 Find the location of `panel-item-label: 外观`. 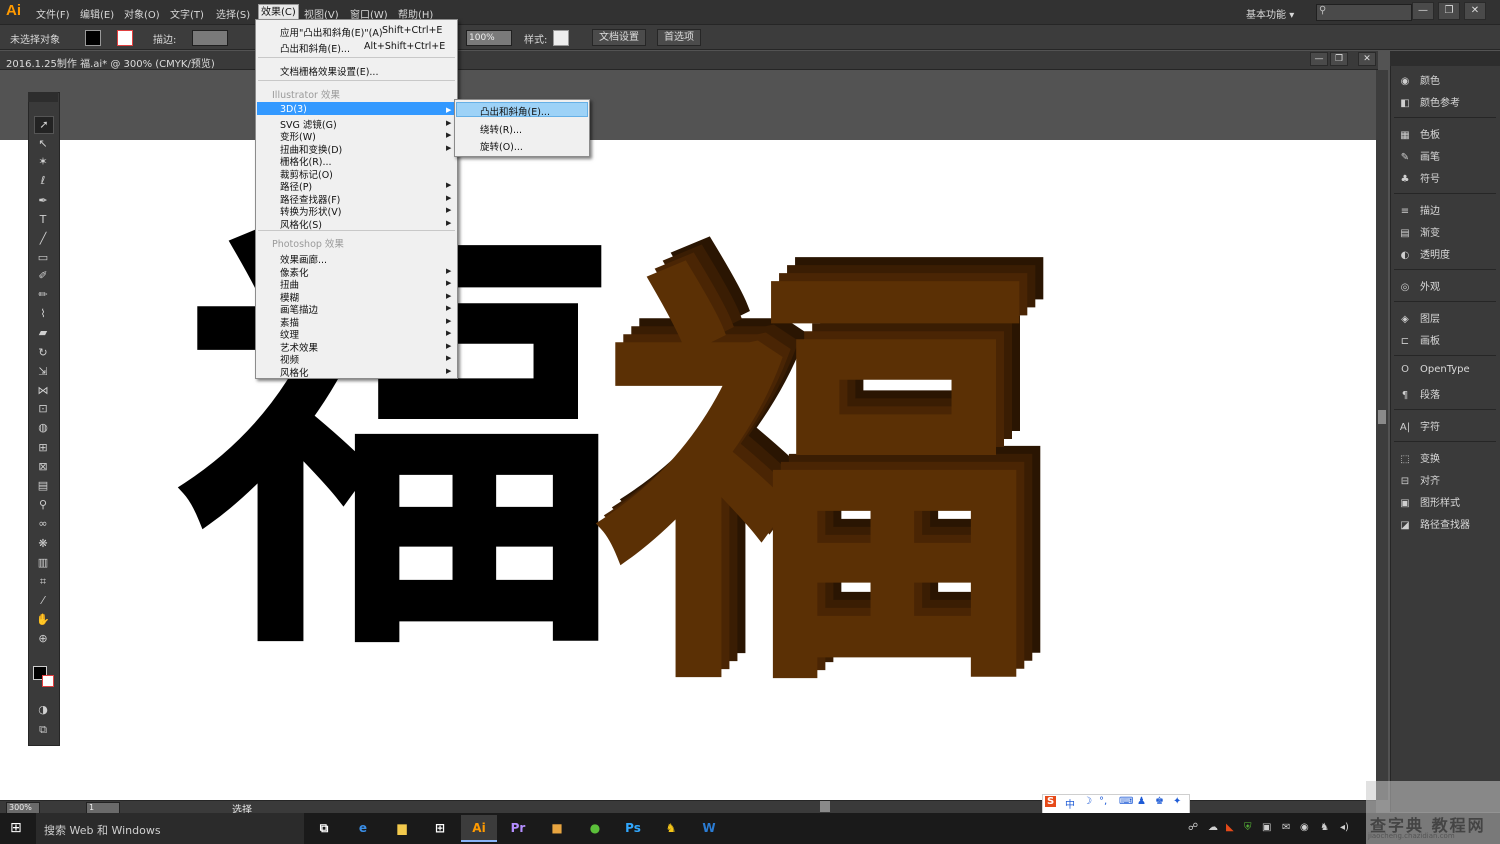

panel-item-label: 外观 is located at coordinates (1430, 287).